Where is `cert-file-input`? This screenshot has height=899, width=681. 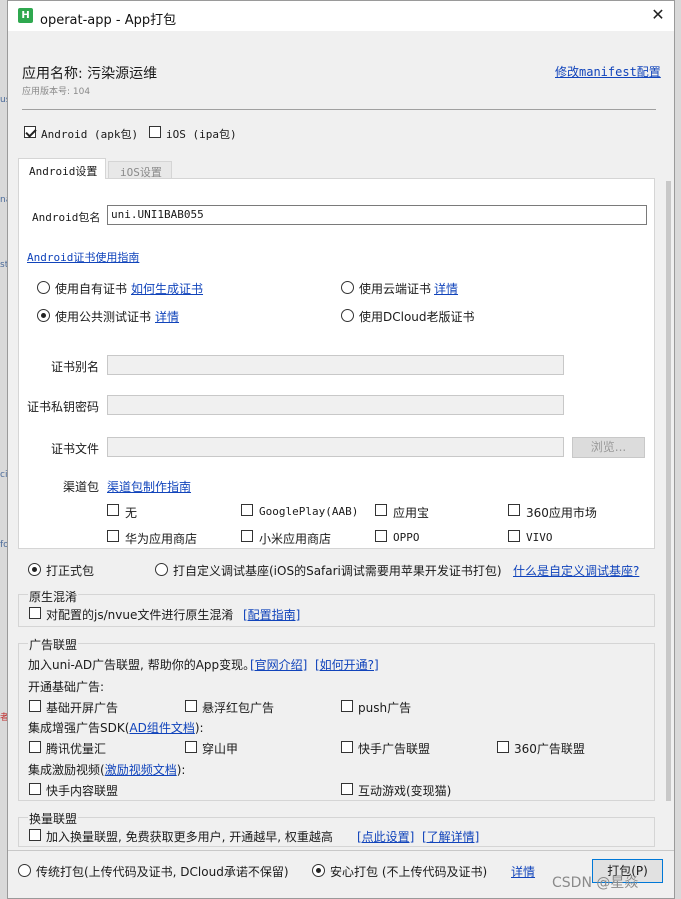
cert-file-input is located at coordinates (335, 447).